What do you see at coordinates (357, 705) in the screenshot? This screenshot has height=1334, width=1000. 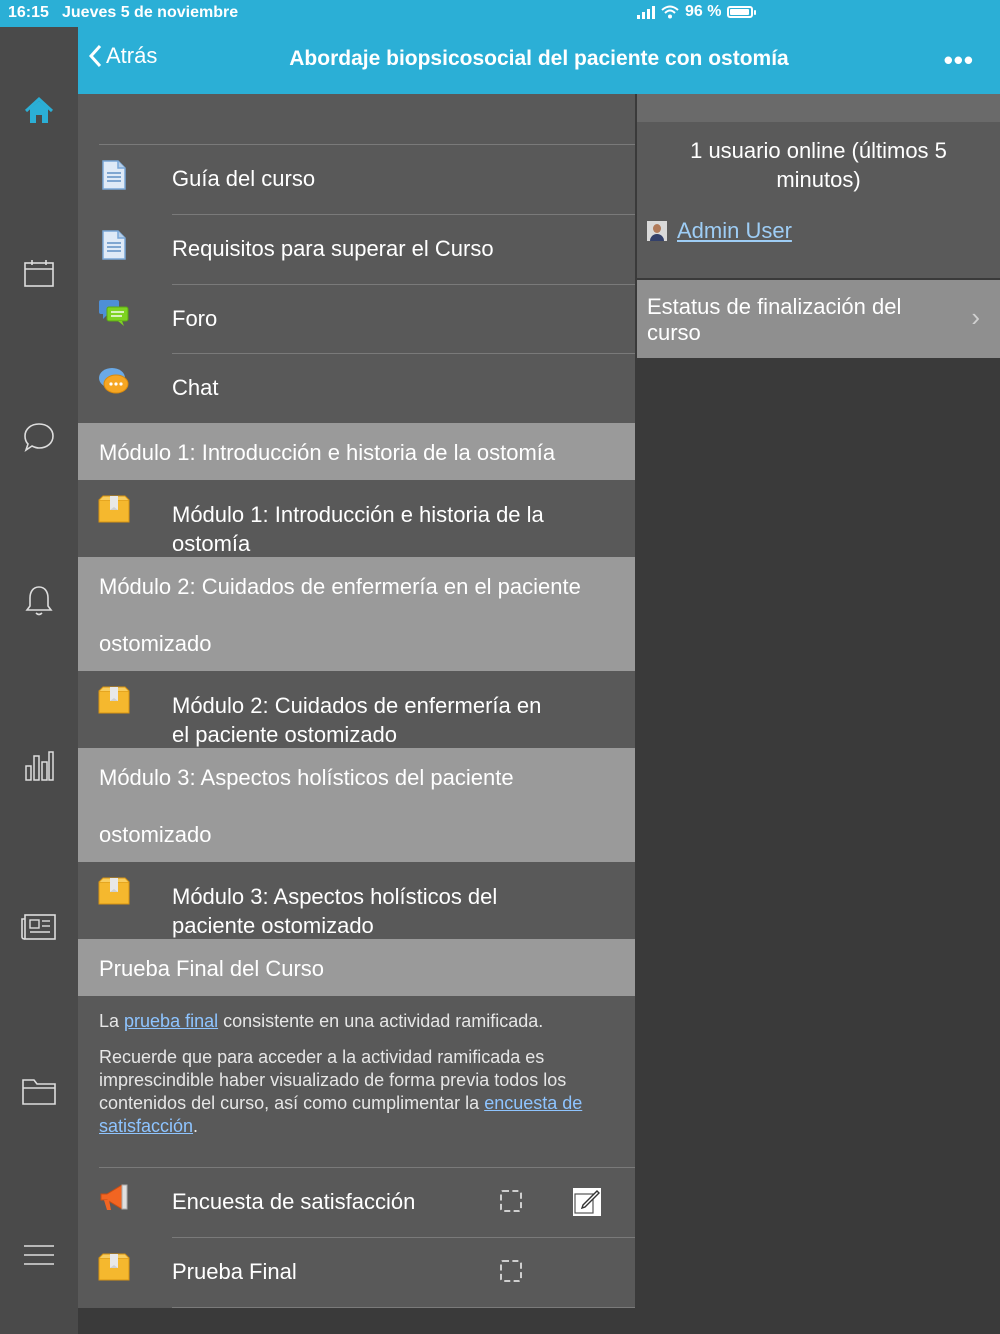 I see `list-item-label-line1: Módulo 2: Cuidados de enfermería en` at bounding box center [357, 705].